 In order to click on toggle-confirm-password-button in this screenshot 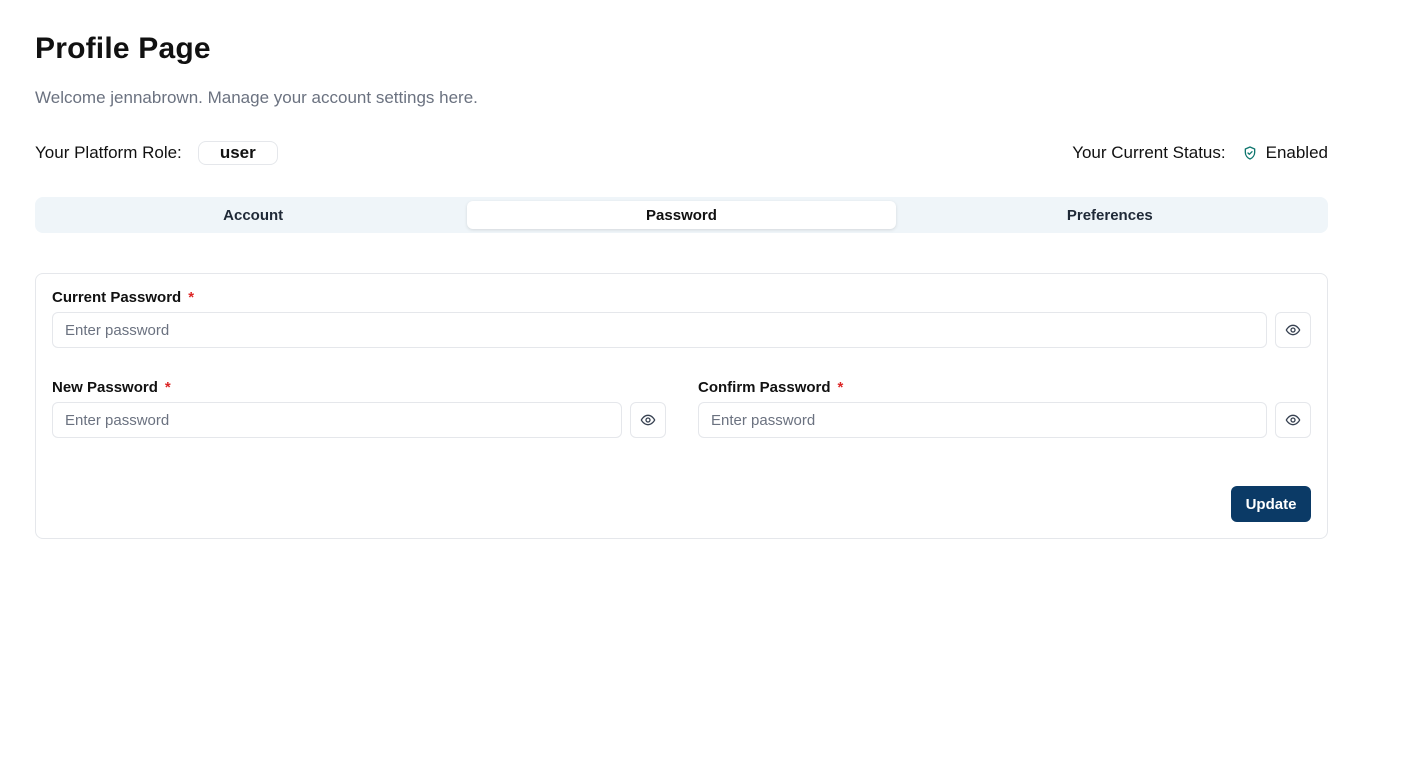, I will do `click(1293, 420)`.